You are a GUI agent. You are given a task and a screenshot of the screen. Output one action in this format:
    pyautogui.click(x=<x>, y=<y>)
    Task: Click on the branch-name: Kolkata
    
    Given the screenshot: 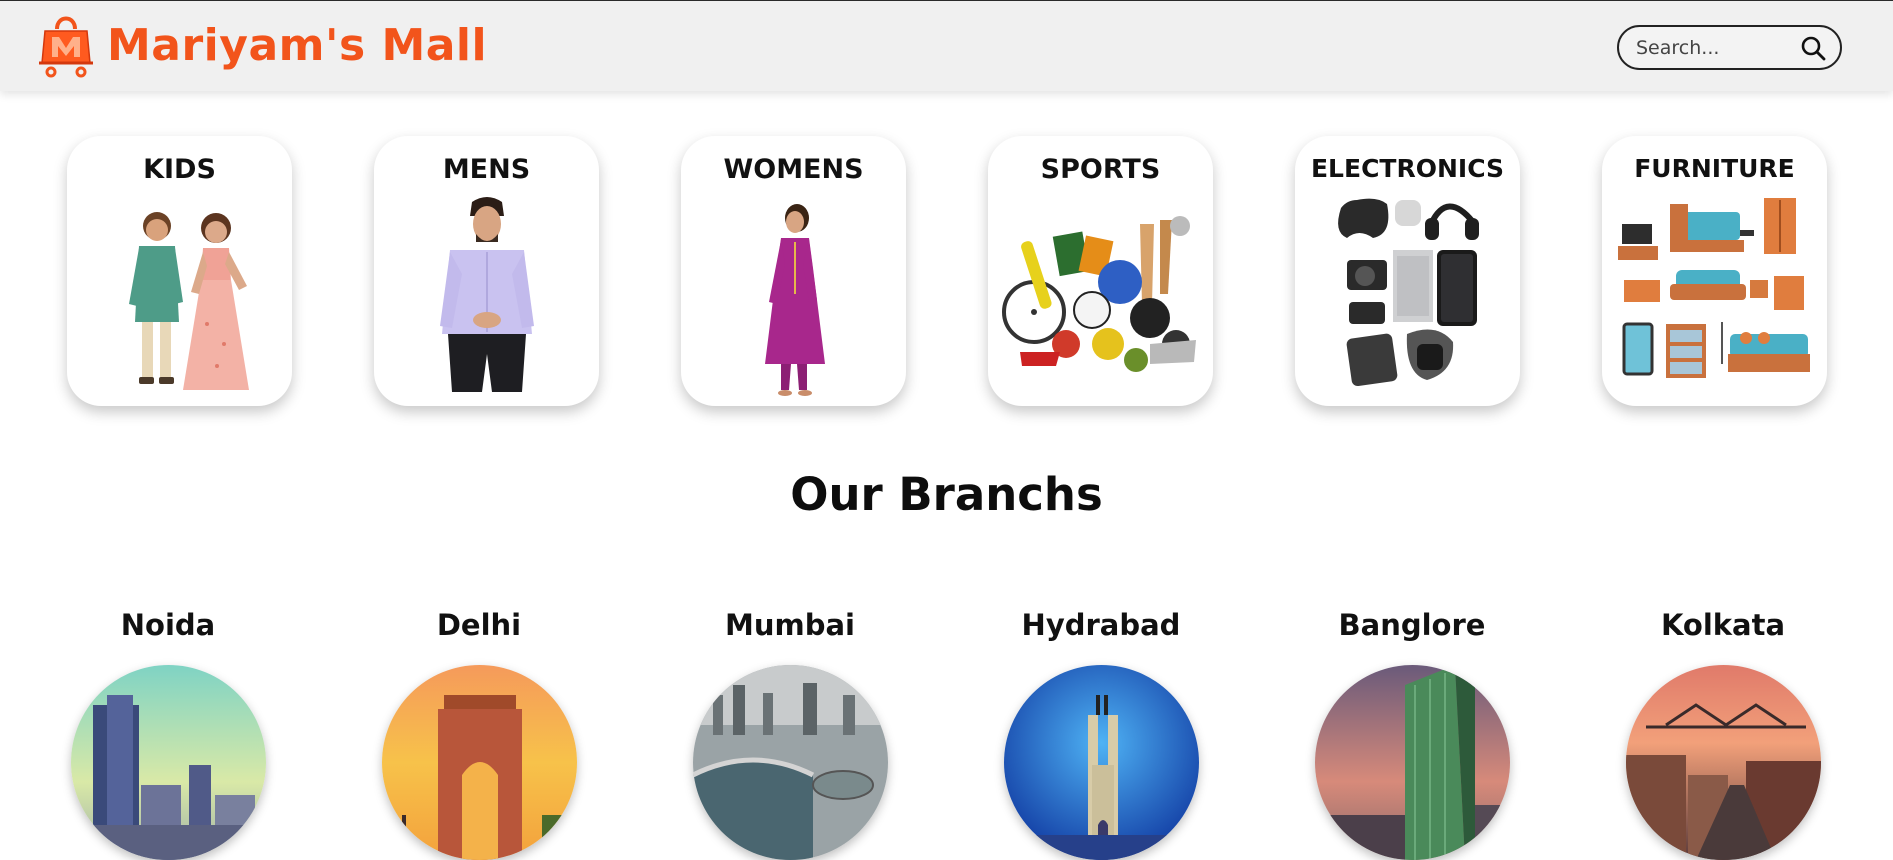 What is the action you would take?
    pyautogui.click(x=1723, y=625)
    